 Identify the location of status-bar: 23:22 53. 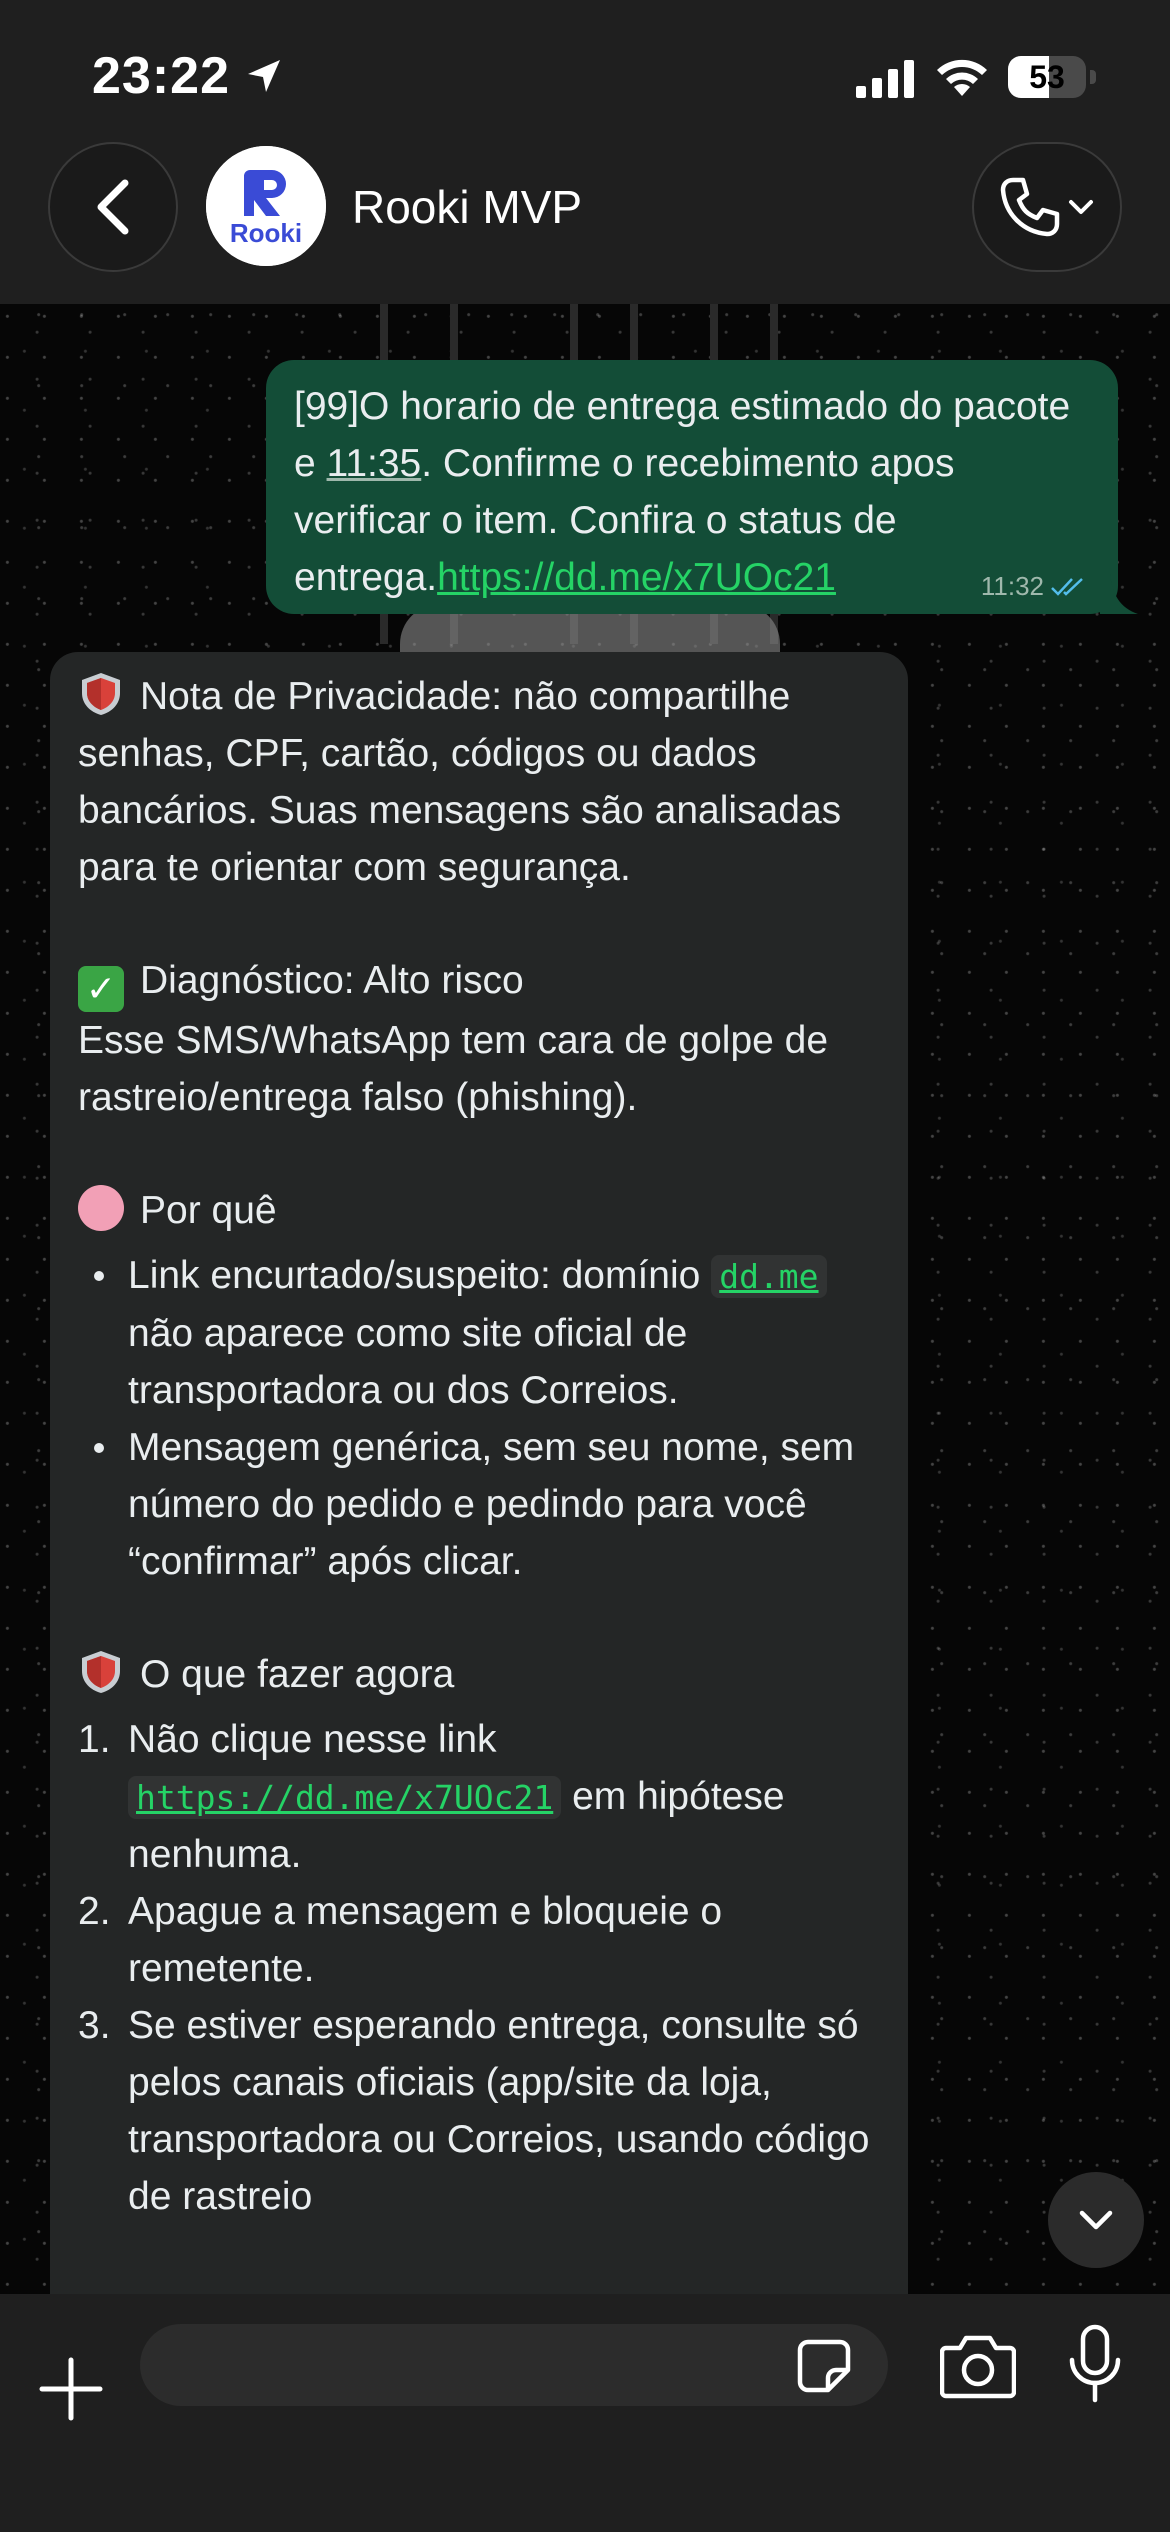
(585, 70).